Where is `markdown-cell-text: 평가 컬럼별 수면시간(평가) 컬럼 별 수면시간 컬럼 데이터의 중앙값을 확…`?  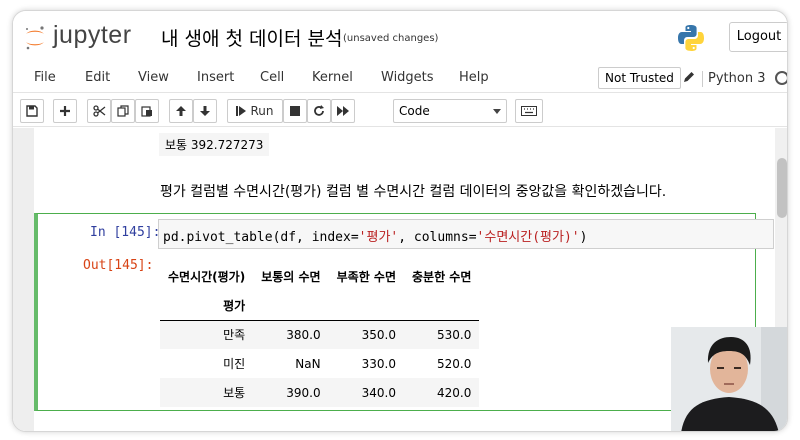 markdown-cell-text: 평가 컬럼별 수면시간(평가) 컬럼 별 수면시간 컬럼 데이터의 중앙값을 확… is located at coordinates (413, 191).